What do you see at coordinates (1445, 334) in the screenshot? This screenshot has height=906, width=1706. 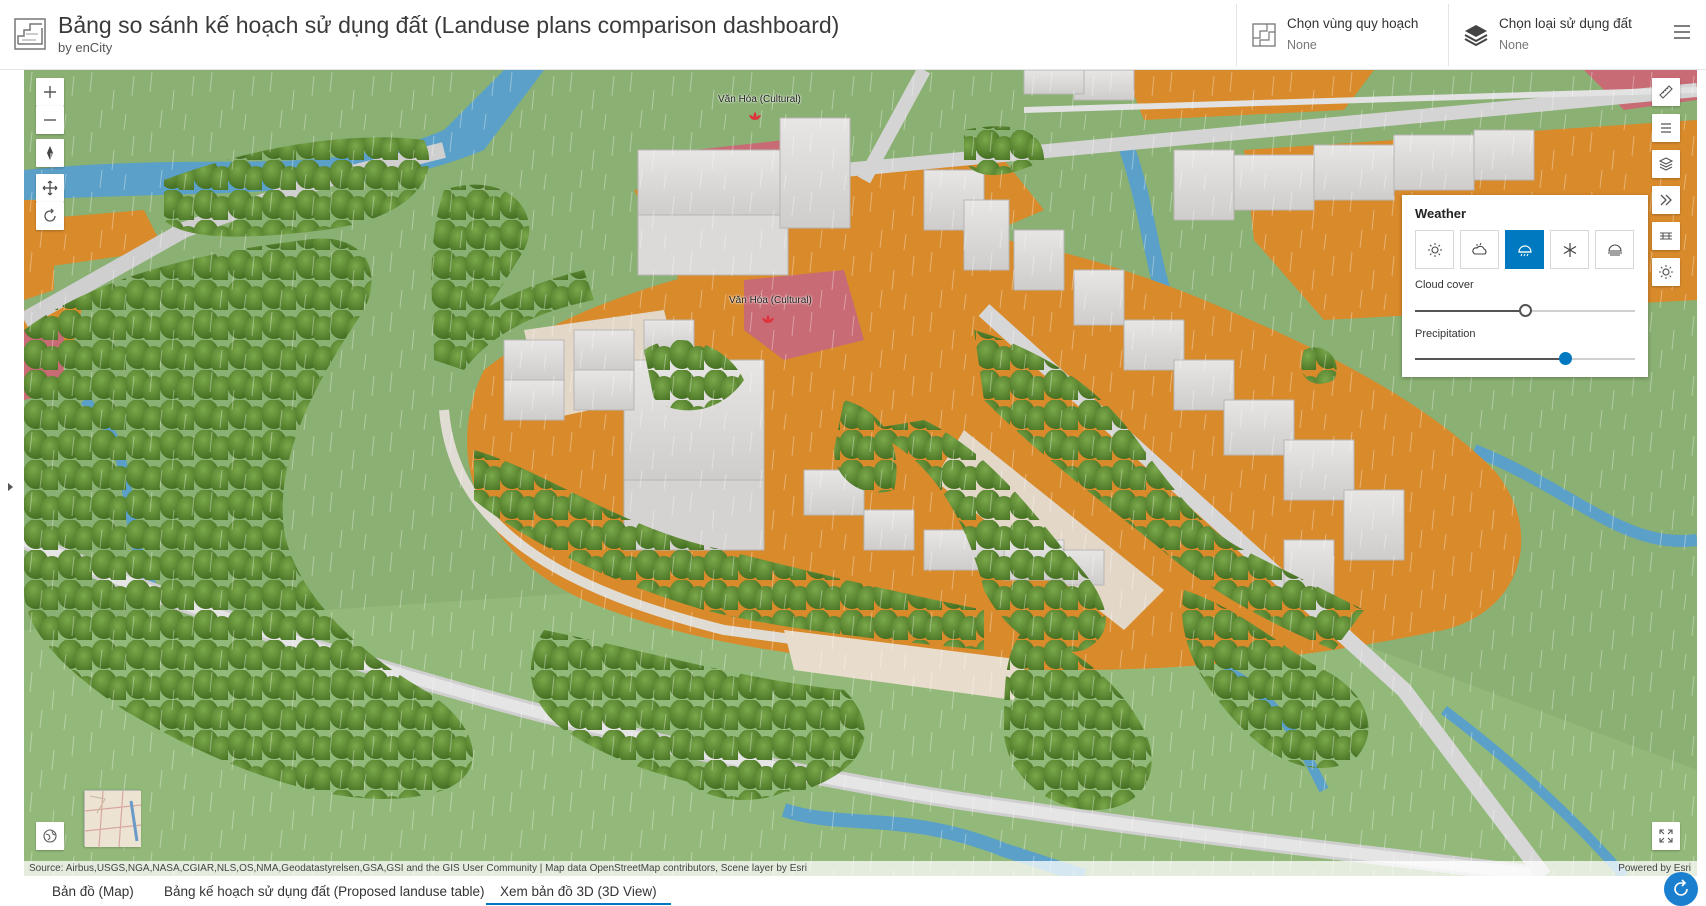 I see `precipitation-label: Precipitation` at bounding box center [1445, 334].